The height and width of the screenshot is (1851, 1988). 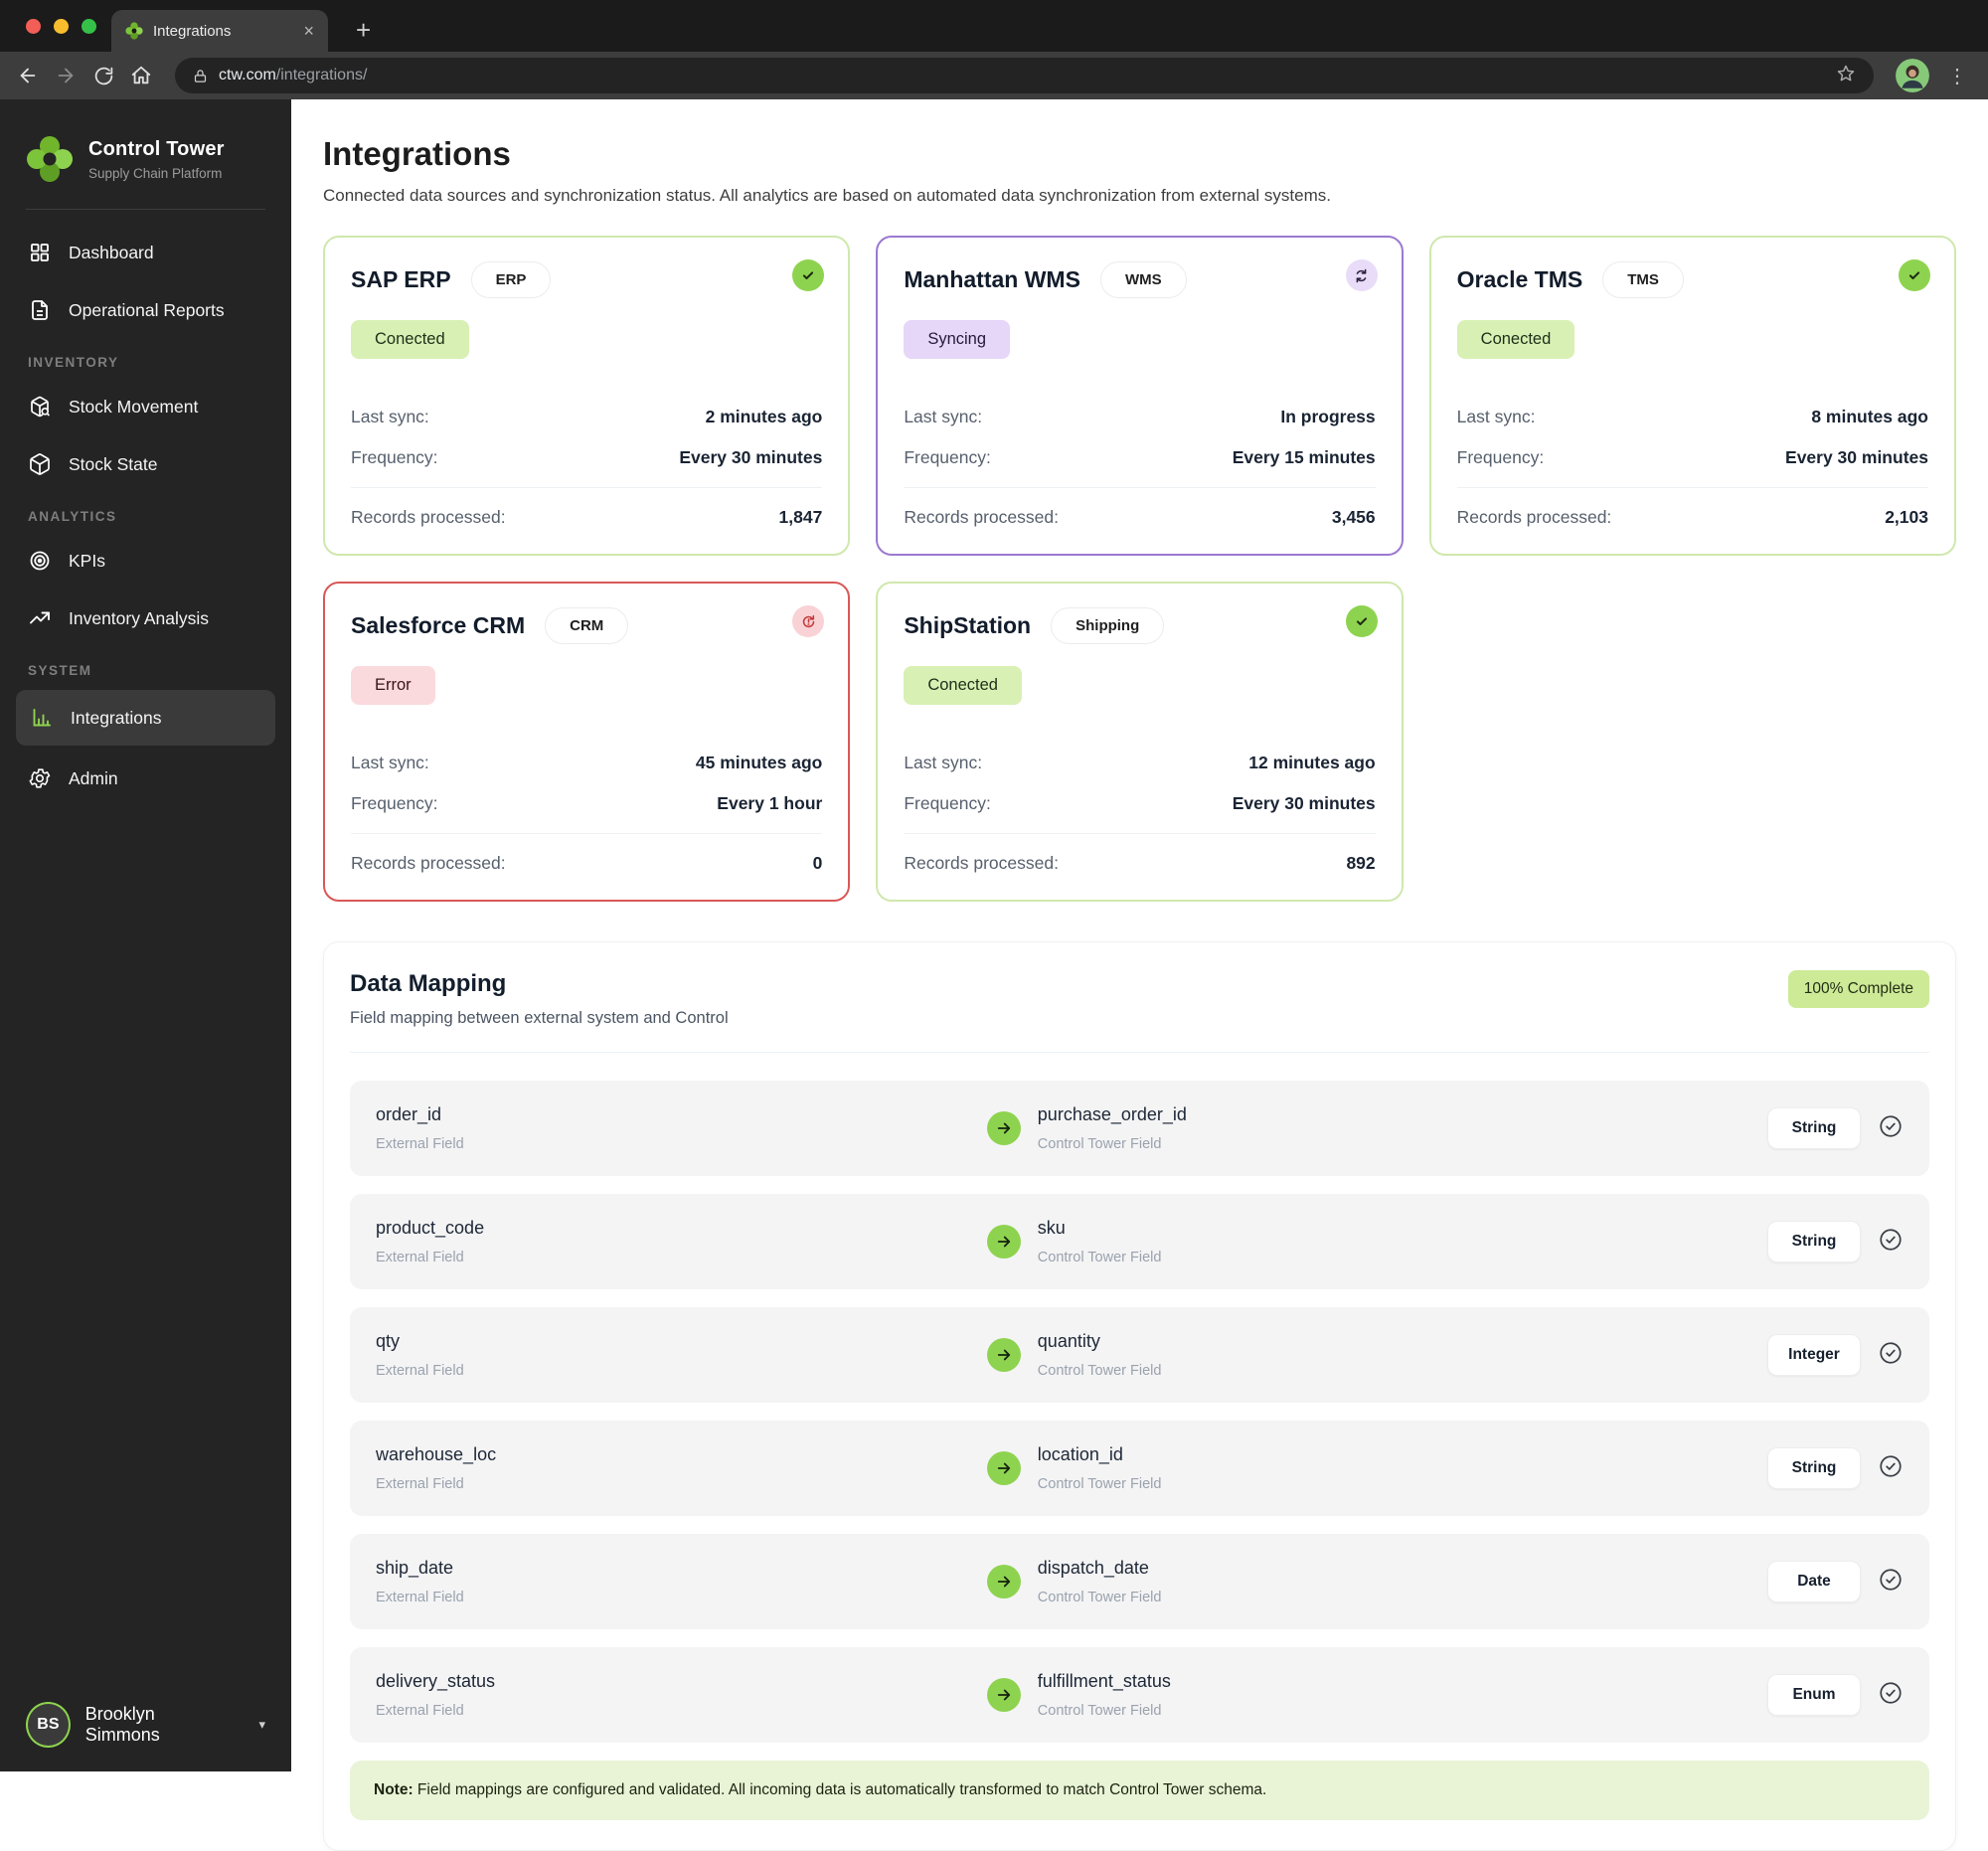 What do you see at coordinates (156, 149) in the screenshot?
I see `brand-name: Control Tower` at bounding box center [156, 149].